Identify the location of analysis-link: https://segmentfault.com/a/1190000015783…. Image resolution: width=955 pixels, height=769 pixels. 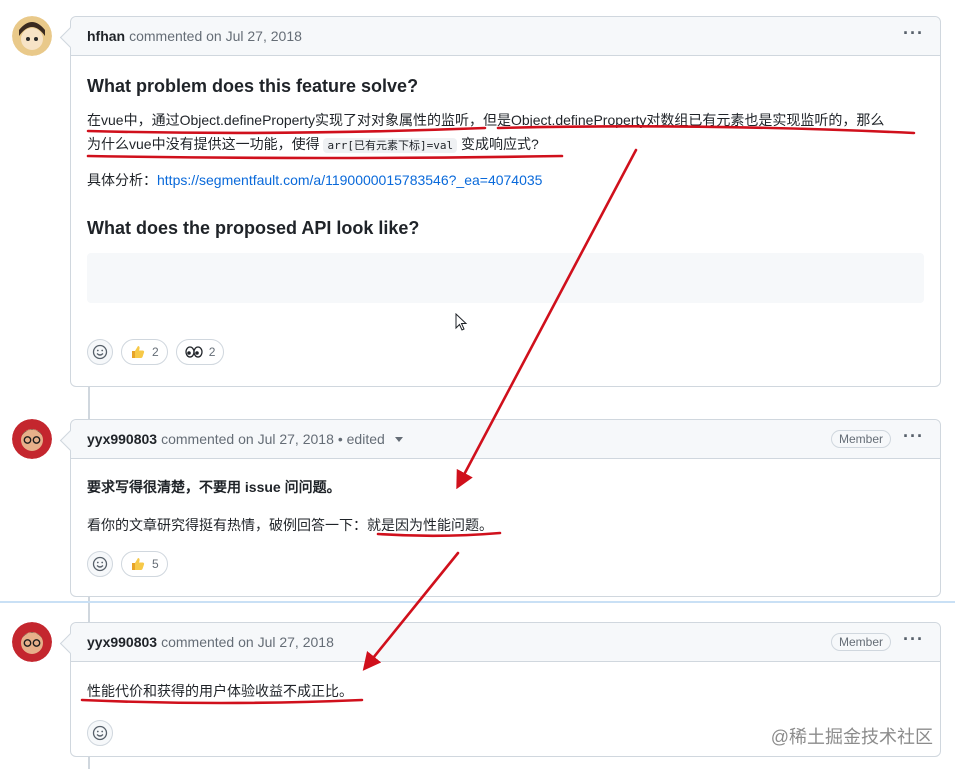
(349, 180).